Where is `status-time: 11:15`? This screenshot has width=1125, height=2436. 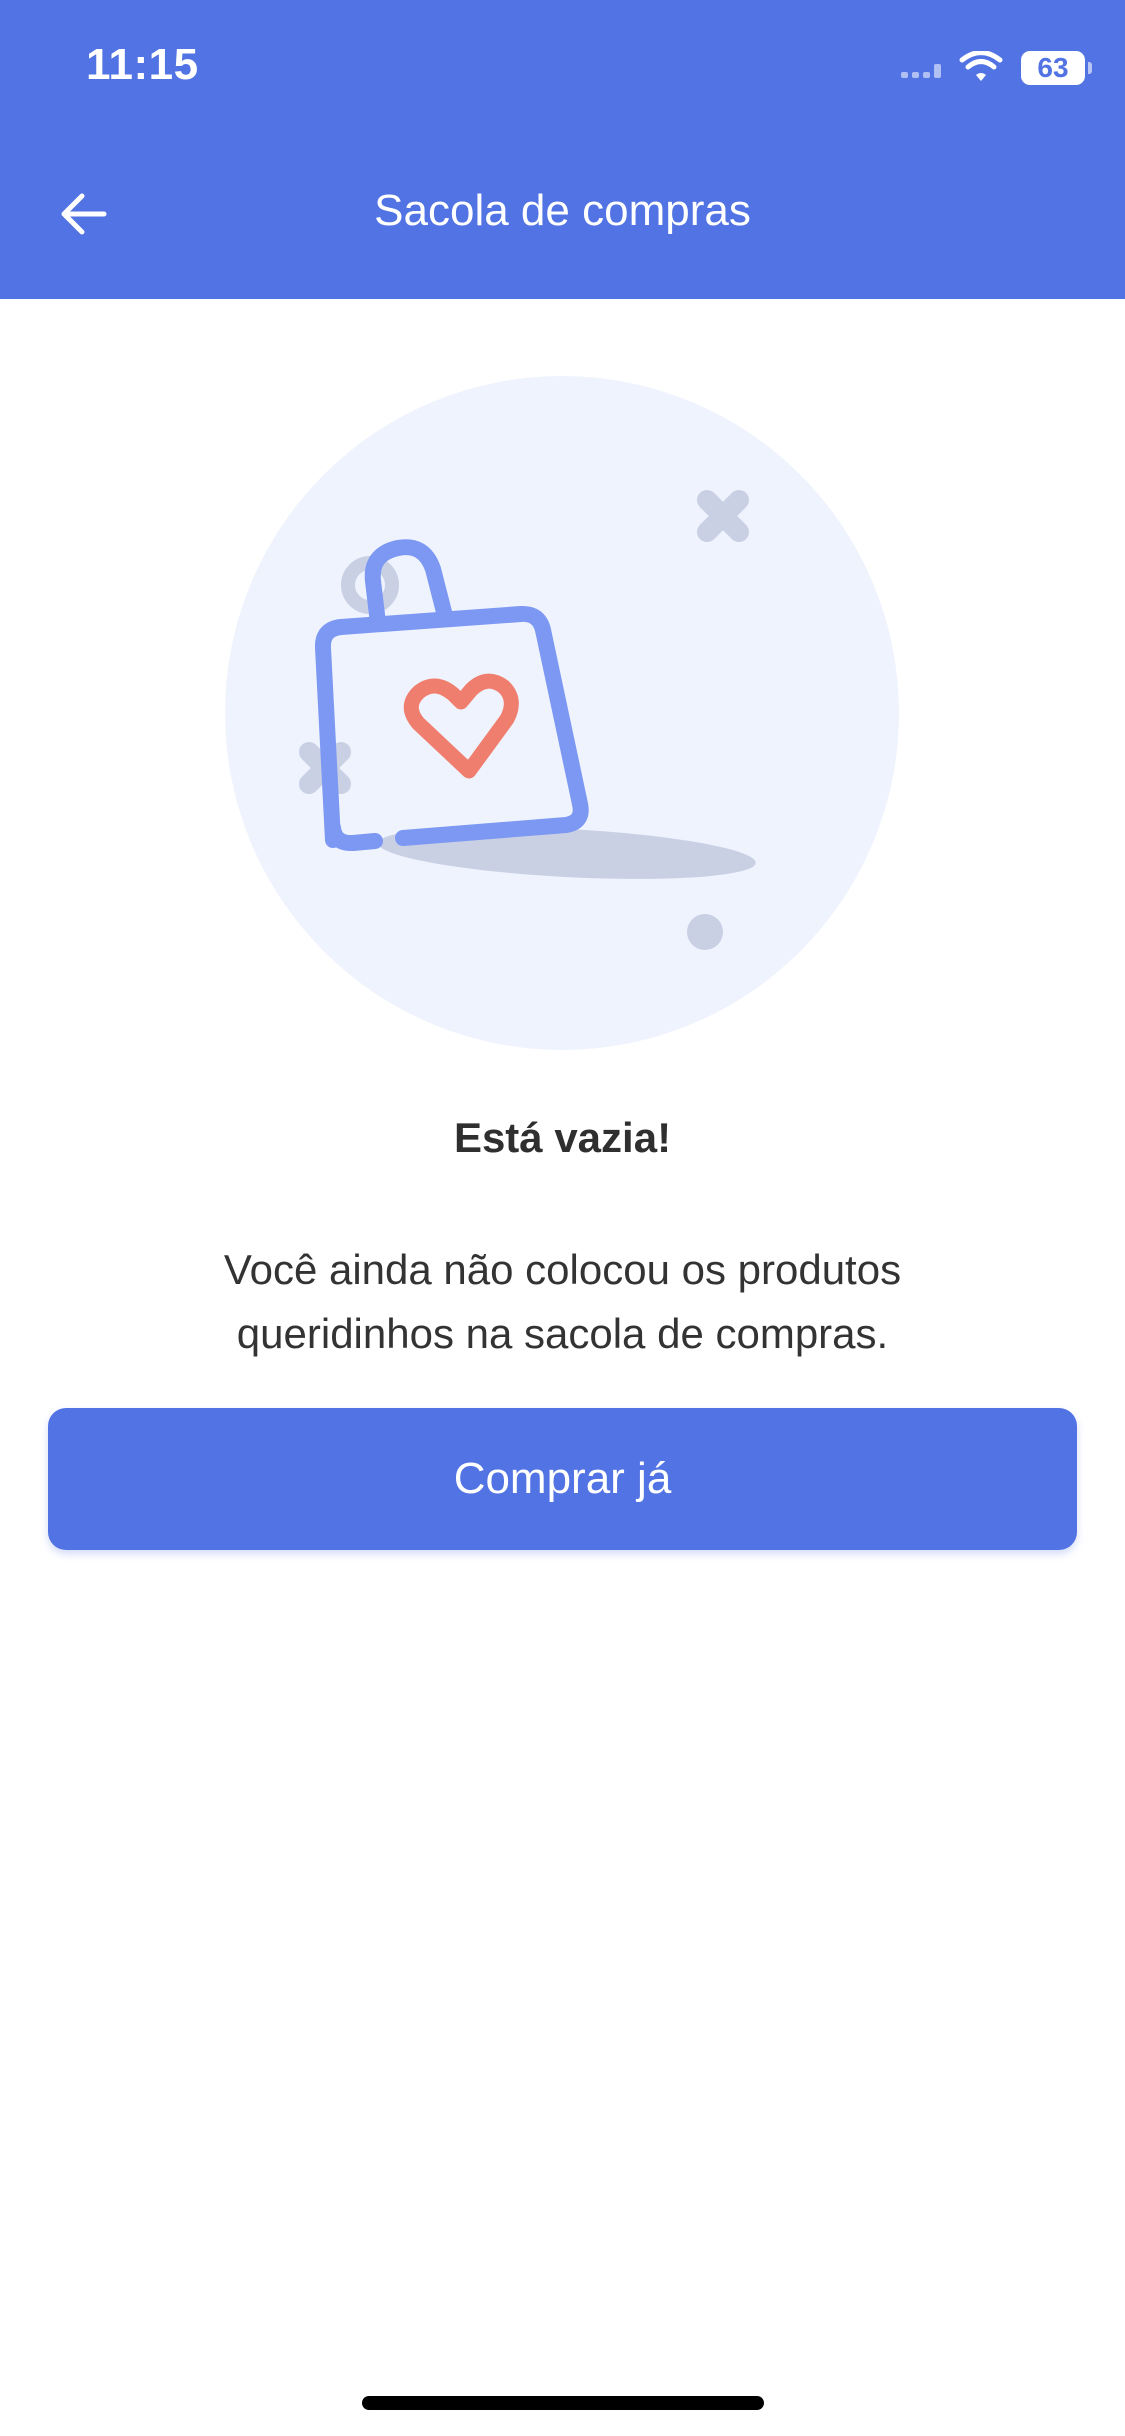 status-time: 11:15 is located at coordinates (142, 64).